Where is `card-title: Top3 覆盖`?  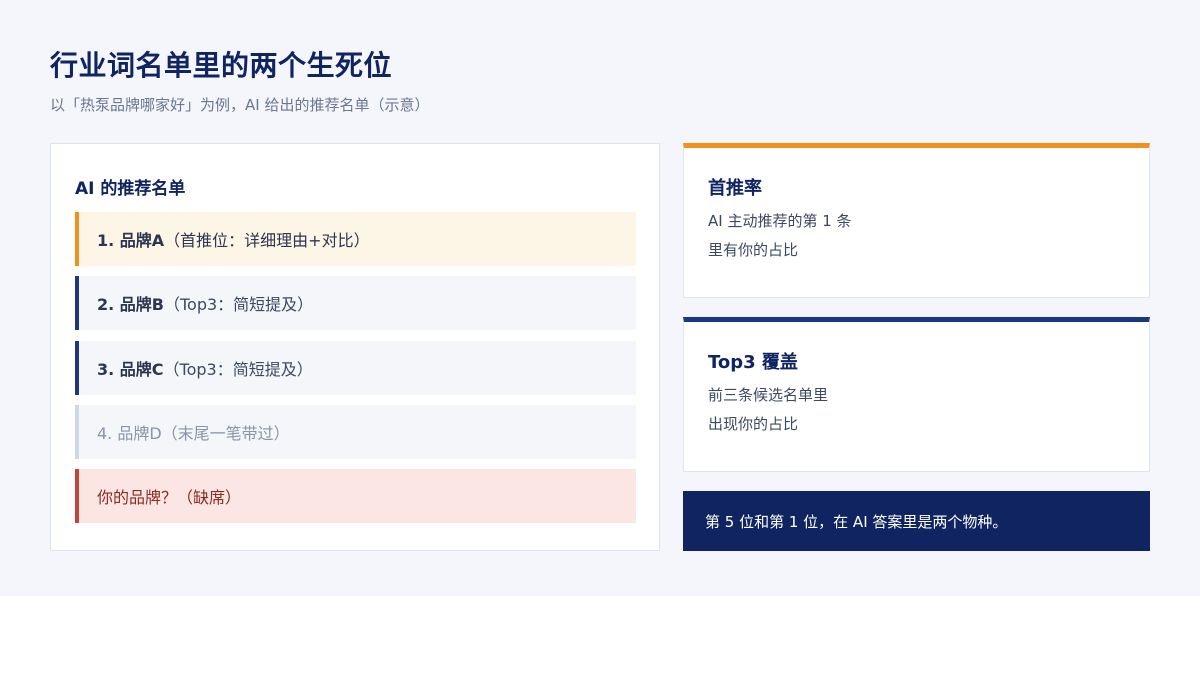 card-title: Top3 覆盖 is located at coordinates (753, 362).